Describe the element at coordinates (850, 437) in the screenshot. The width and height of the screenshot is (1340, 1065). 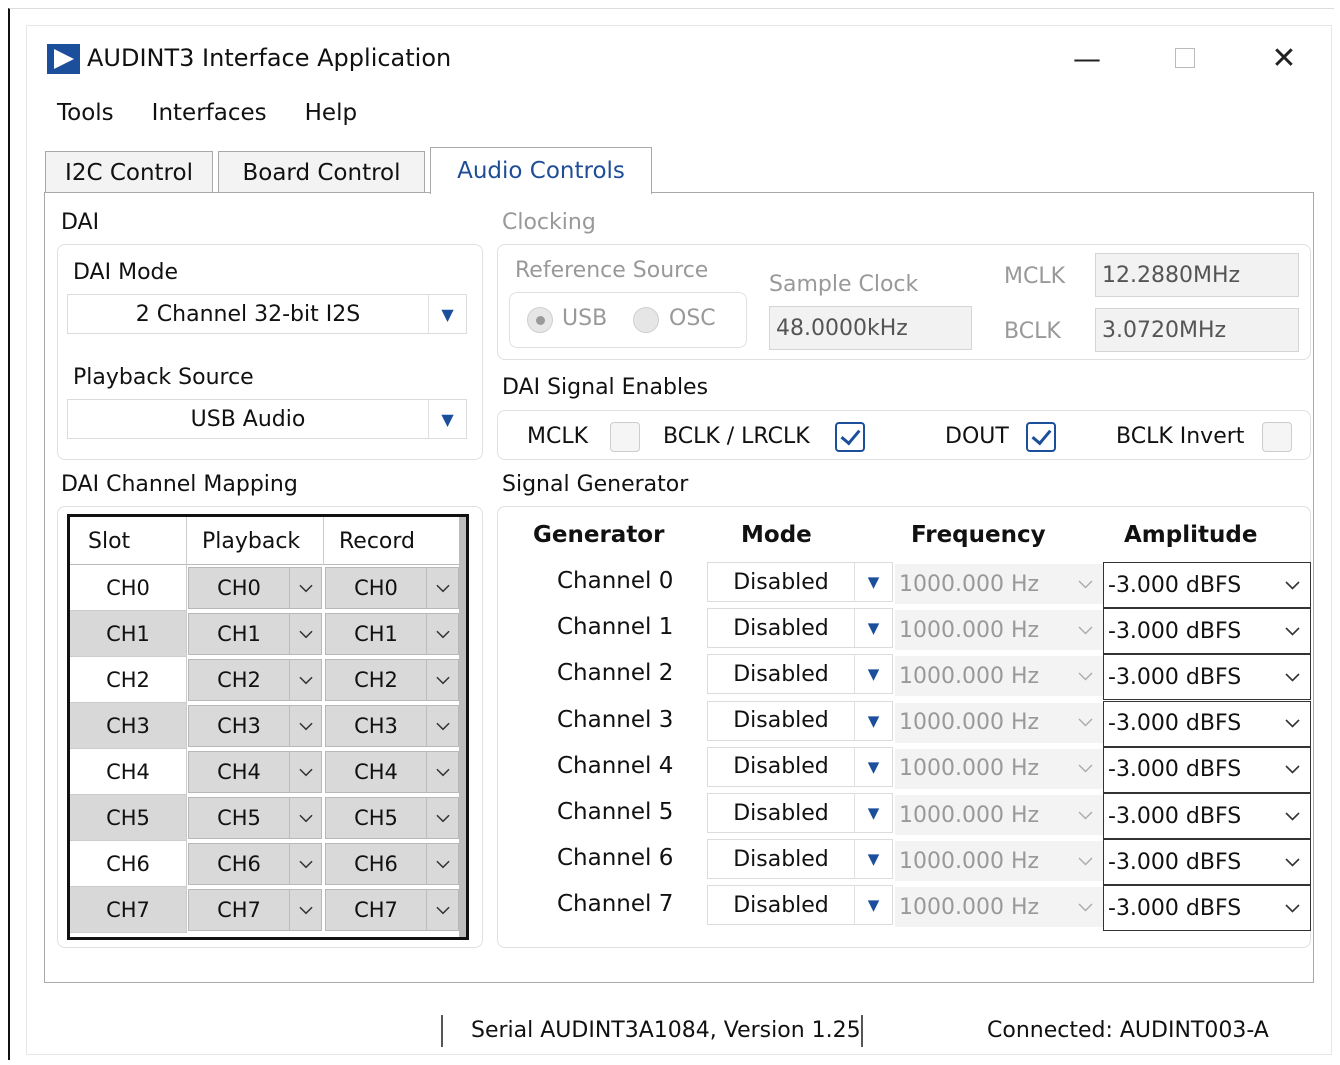
I see `bclk-lrclk-enable-checkbox` at that location.